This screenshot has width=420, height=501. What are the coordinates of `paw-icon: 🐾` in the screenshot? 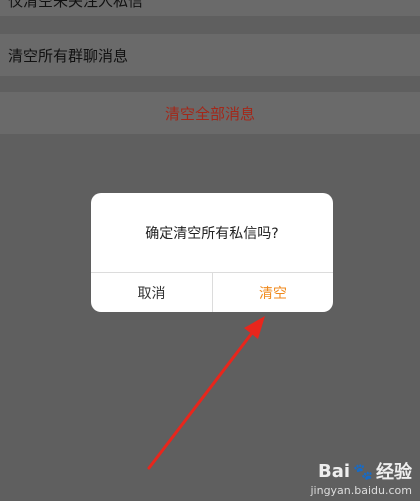 It's located at (363, 471).